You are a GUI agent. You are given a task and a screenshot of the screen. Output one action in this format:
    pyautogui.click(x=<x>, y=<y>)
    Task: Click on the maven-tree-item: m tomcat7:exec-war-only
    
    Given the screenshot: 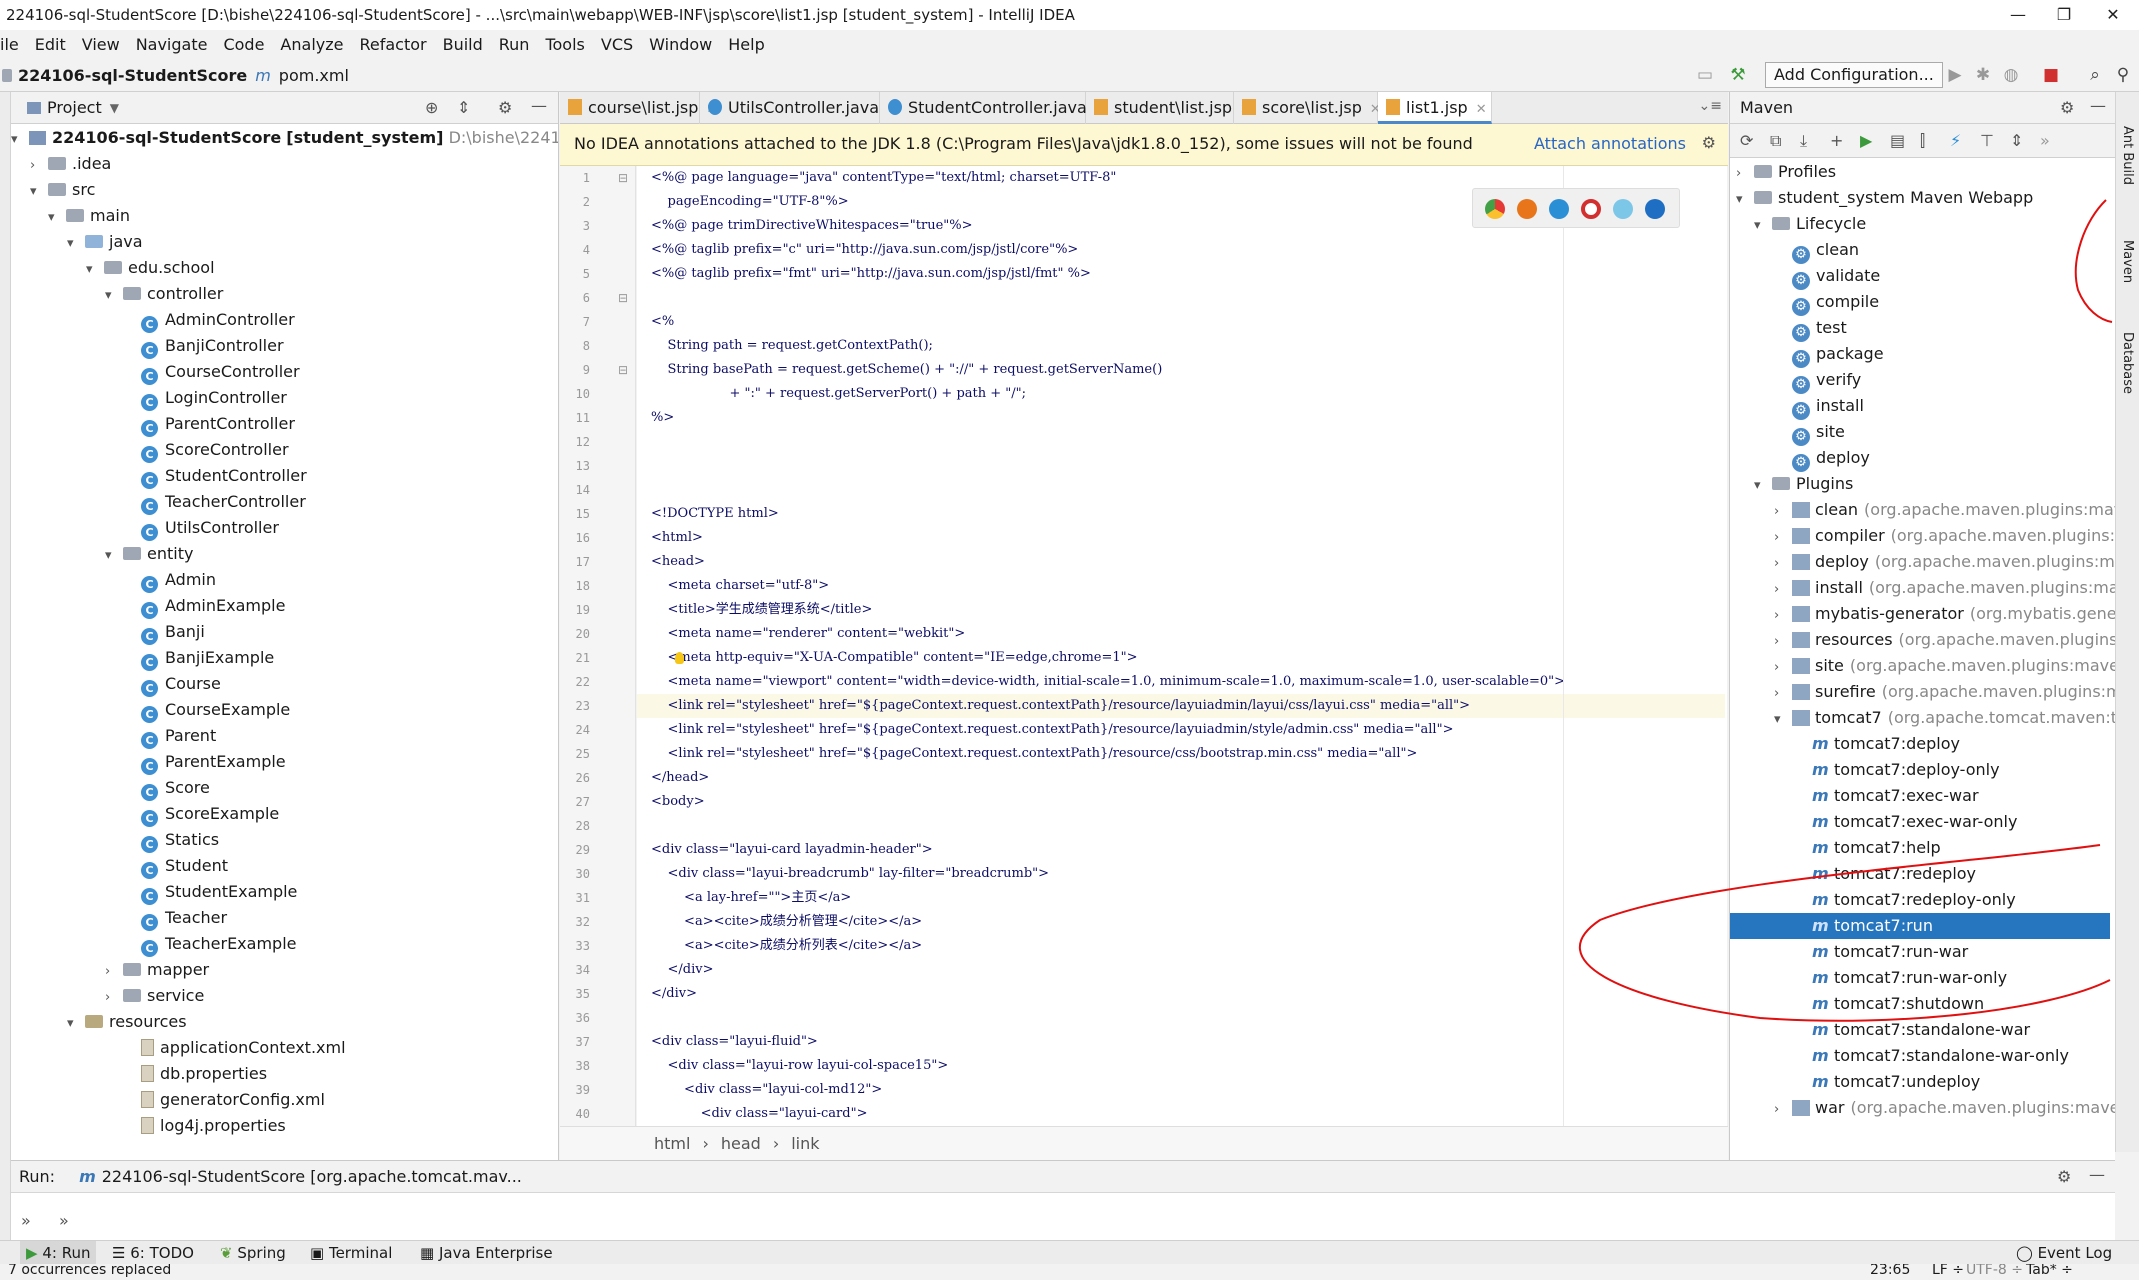 What is the action you would take?
    pyautogui.click(x=1920, y=822)
    